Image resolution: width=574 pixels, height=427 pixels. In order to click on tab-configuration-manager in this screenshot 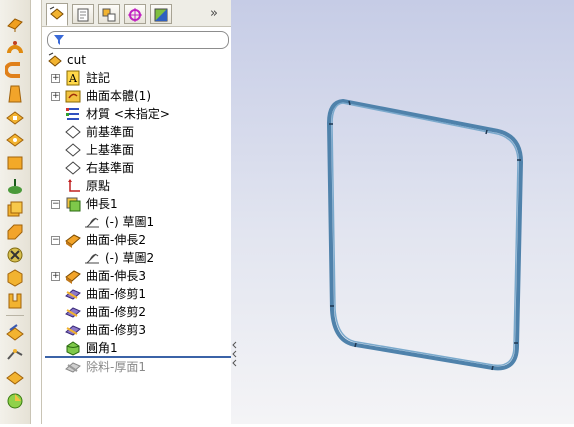, I will do `click(109, 14)`.